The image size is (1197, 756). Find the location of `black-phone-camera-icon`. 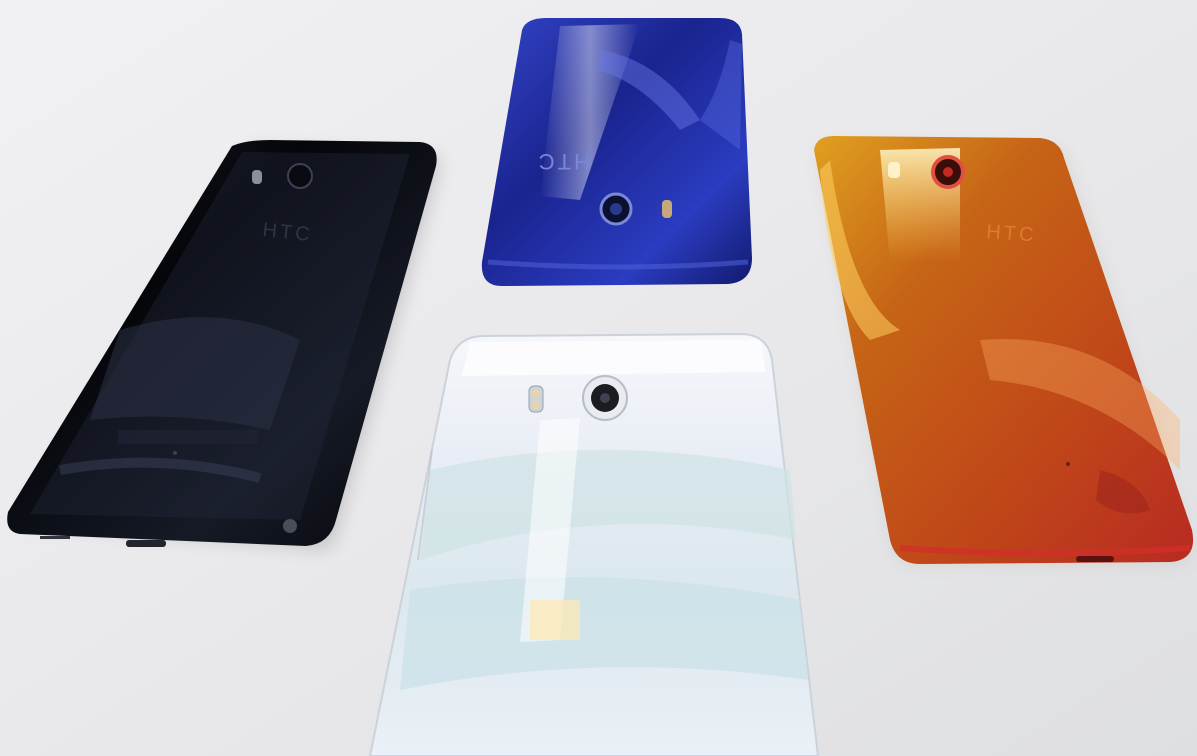

black-phone-camera-icon is located at coordinates (300, 176).